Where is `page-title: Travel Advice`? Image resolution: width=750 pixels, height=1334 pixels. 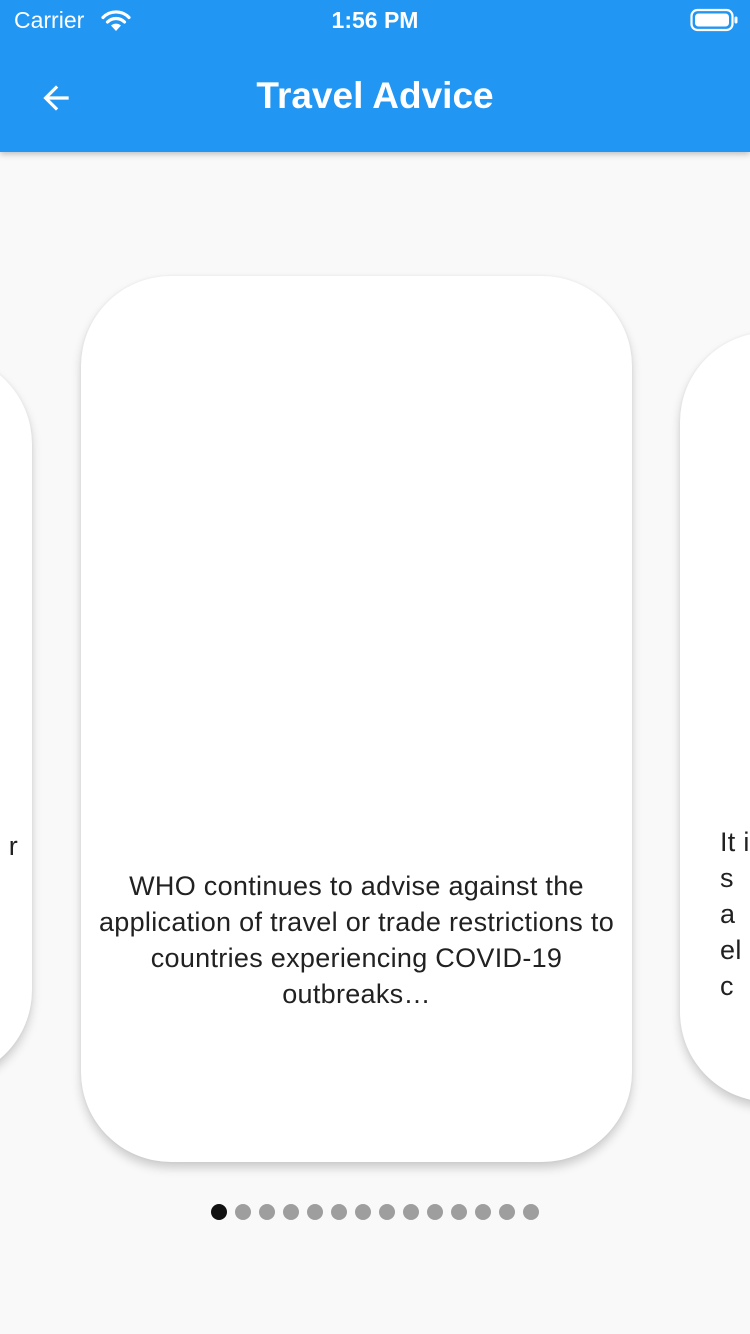
page-title: Travel Advice is located at coordinates (375, 95).